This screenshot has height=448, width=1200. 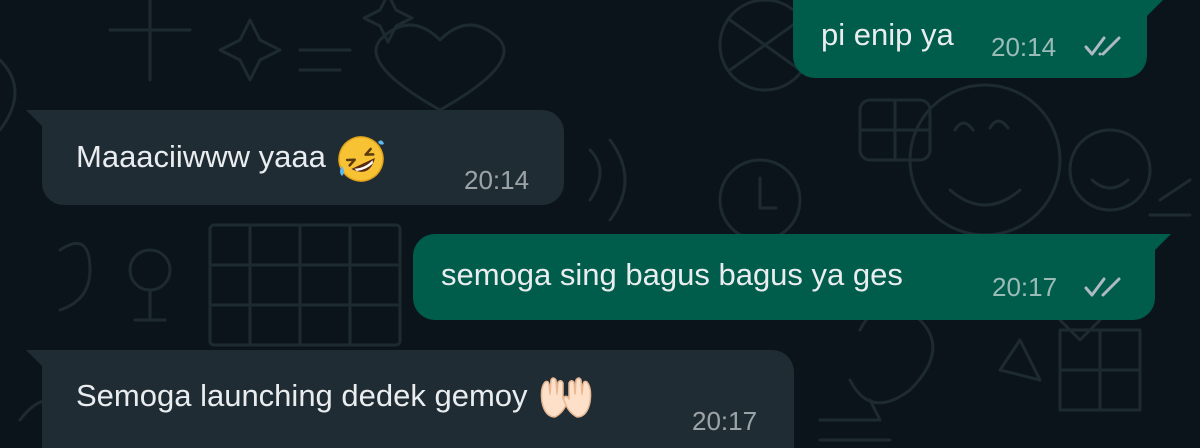 I want to click on message-text: pi enip ya, so click(x=887, y=34).